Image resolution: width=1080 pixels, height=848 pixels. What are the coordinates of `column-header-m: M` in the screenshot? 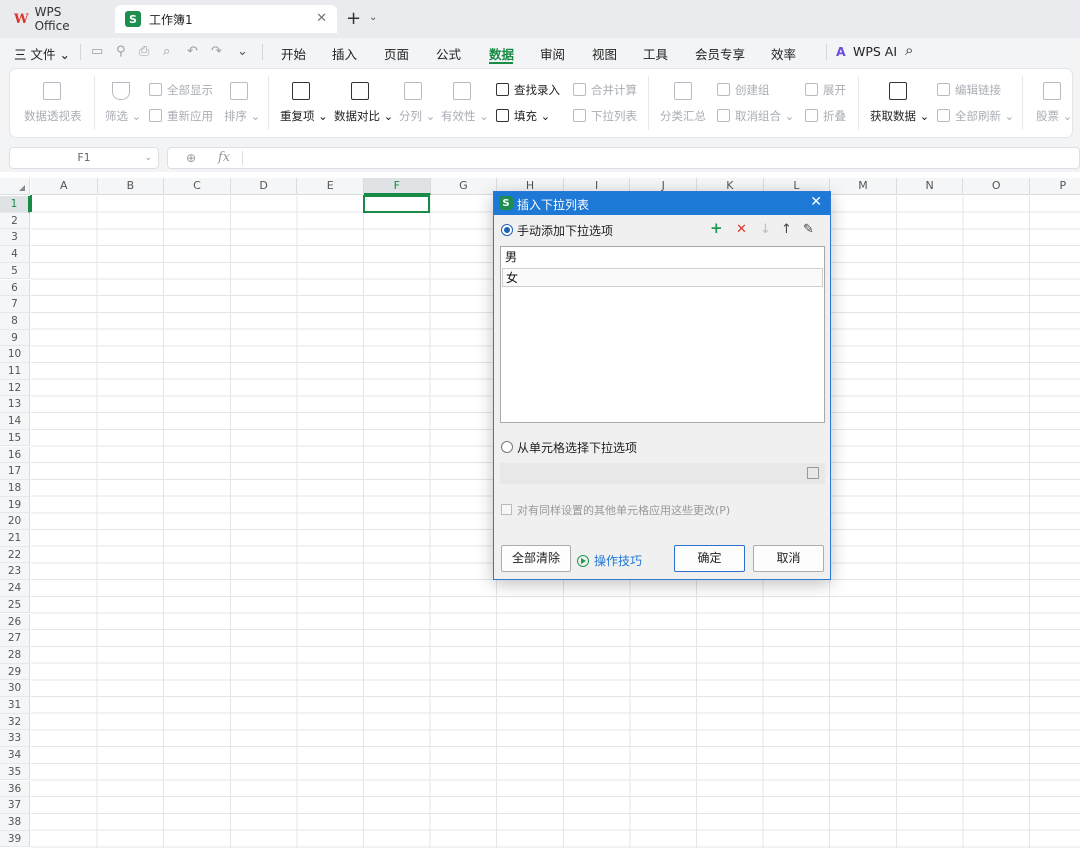 It's located at (863, 186).